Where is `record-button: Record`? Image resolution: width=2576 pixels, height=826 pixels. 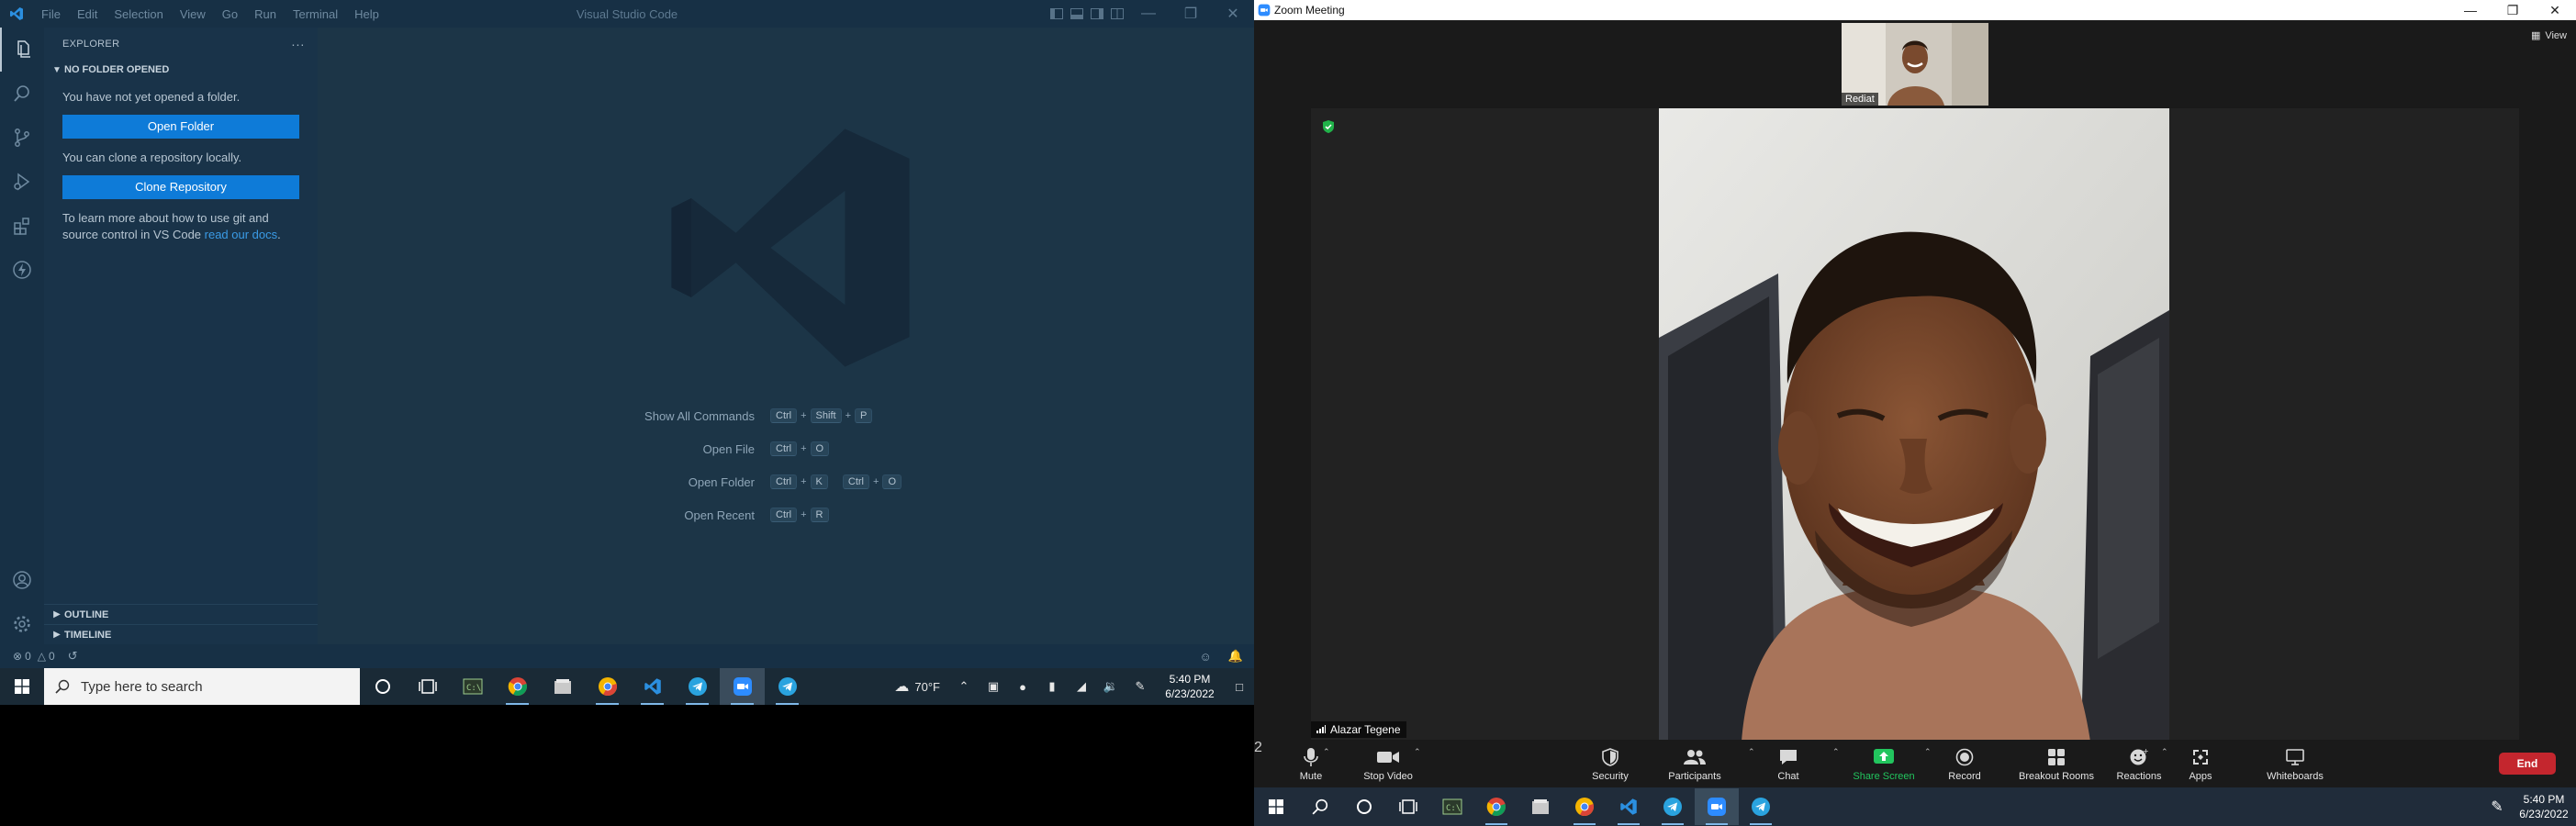
record-button: Record is located at coordinates (1965, 763).